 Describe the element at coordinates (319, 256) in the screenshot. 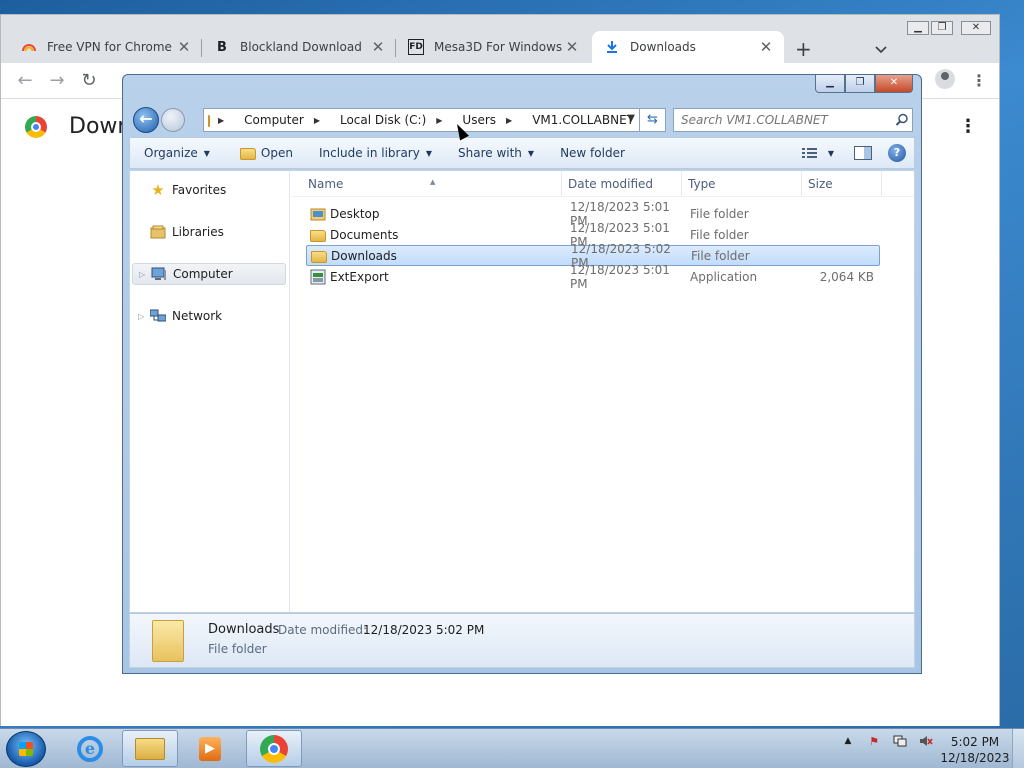

I see `downloads-folder-icon` at that location.